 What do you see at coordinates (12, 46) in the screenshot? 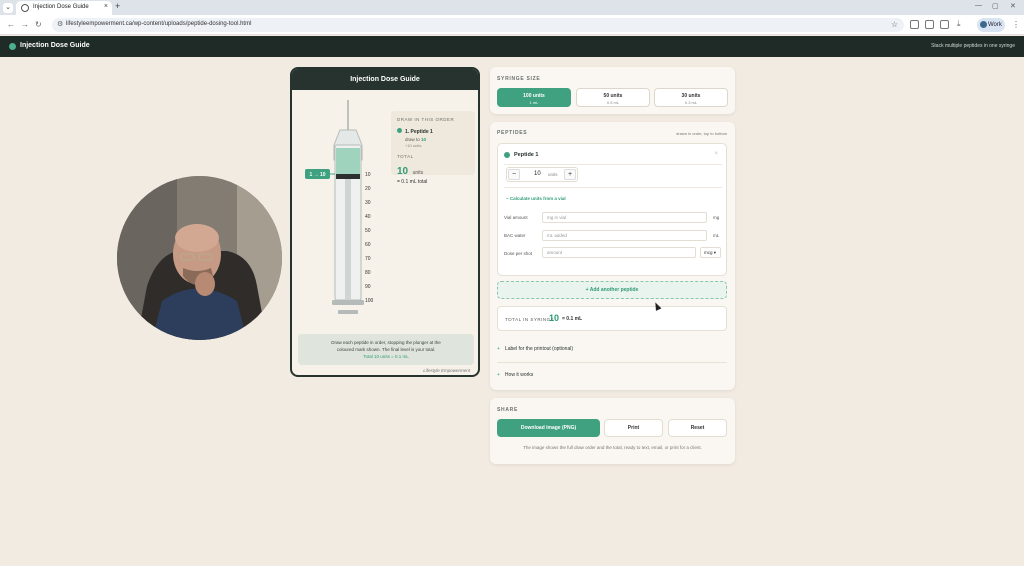
I see `logo-dot-icon` at bounding box center [12, 46].